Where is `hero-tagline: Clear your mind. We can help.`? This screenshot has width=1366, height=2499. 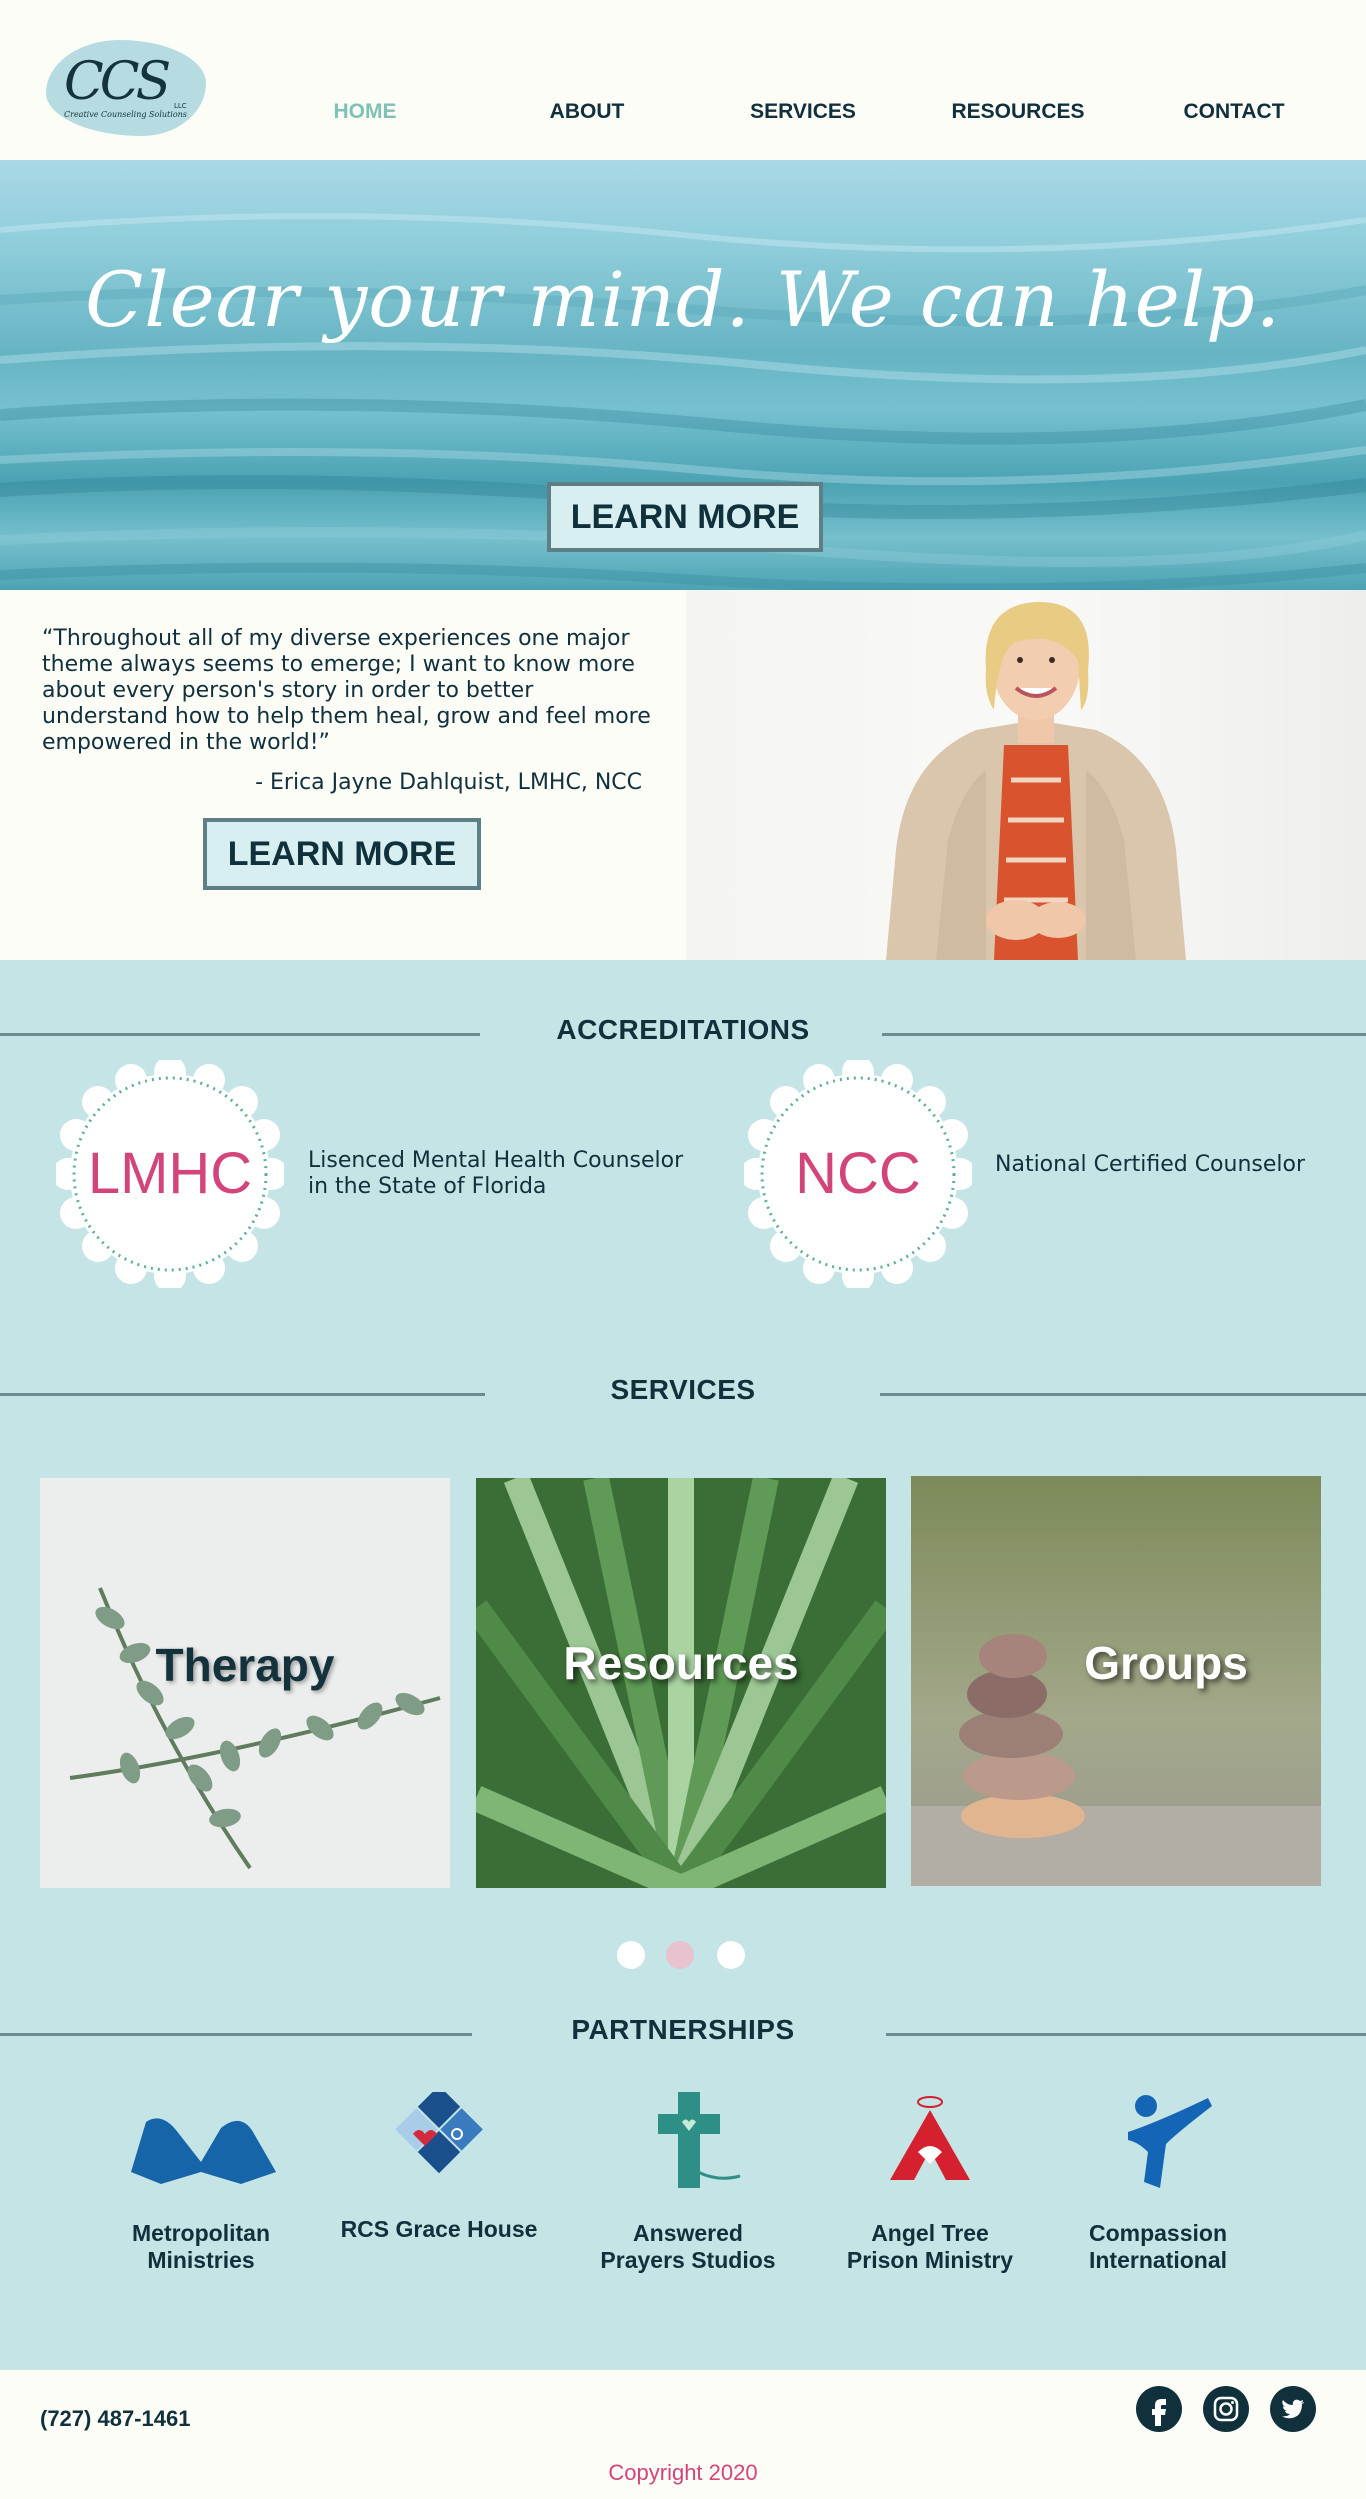 hero-tagline: Clear your mind. We can help. is located at coordinates (683, 299).